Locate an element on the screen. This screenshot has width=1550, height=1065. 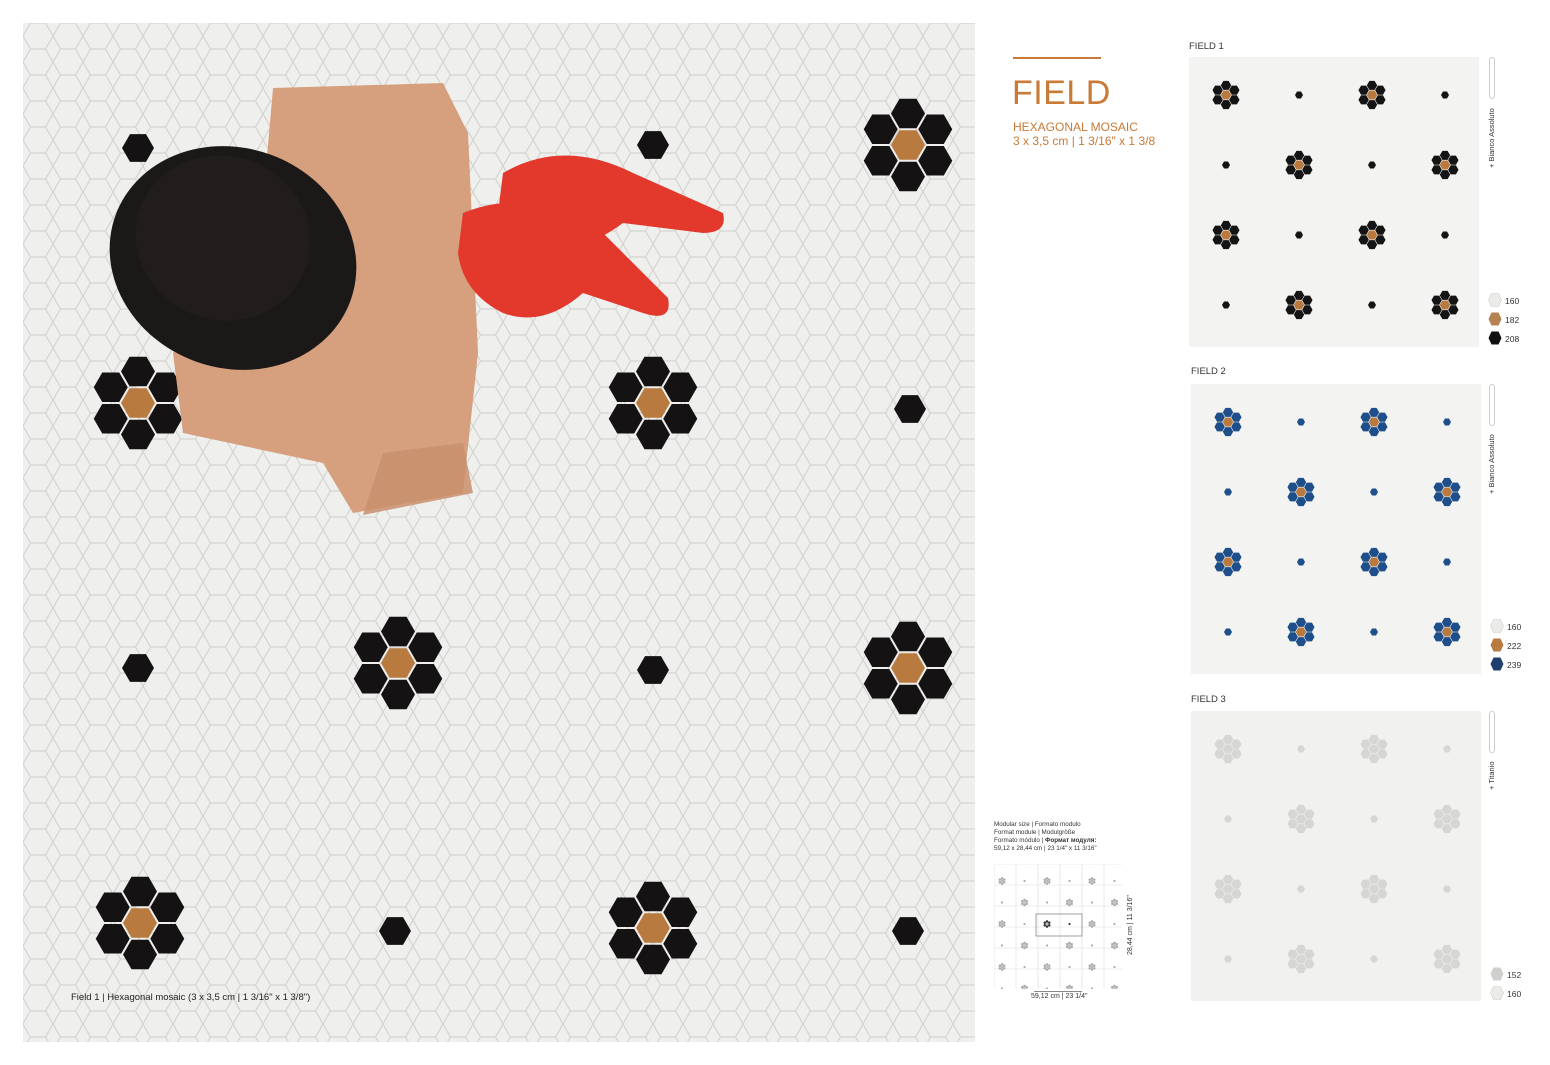
module-height-label: 28,44 cm | 11 3/16" is located at coordinates (1130, 925).